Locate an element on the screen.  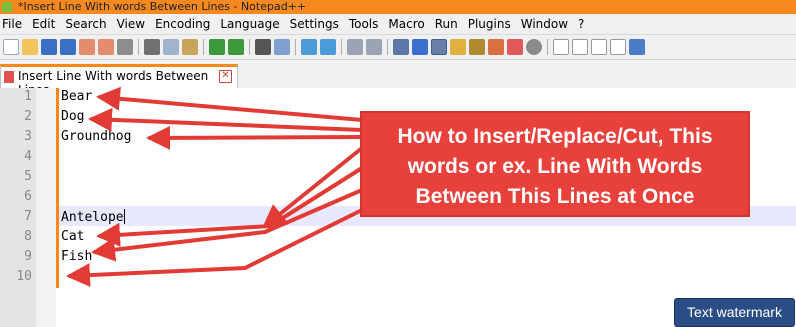
menu-file: File is located at coordinates (13, 24).